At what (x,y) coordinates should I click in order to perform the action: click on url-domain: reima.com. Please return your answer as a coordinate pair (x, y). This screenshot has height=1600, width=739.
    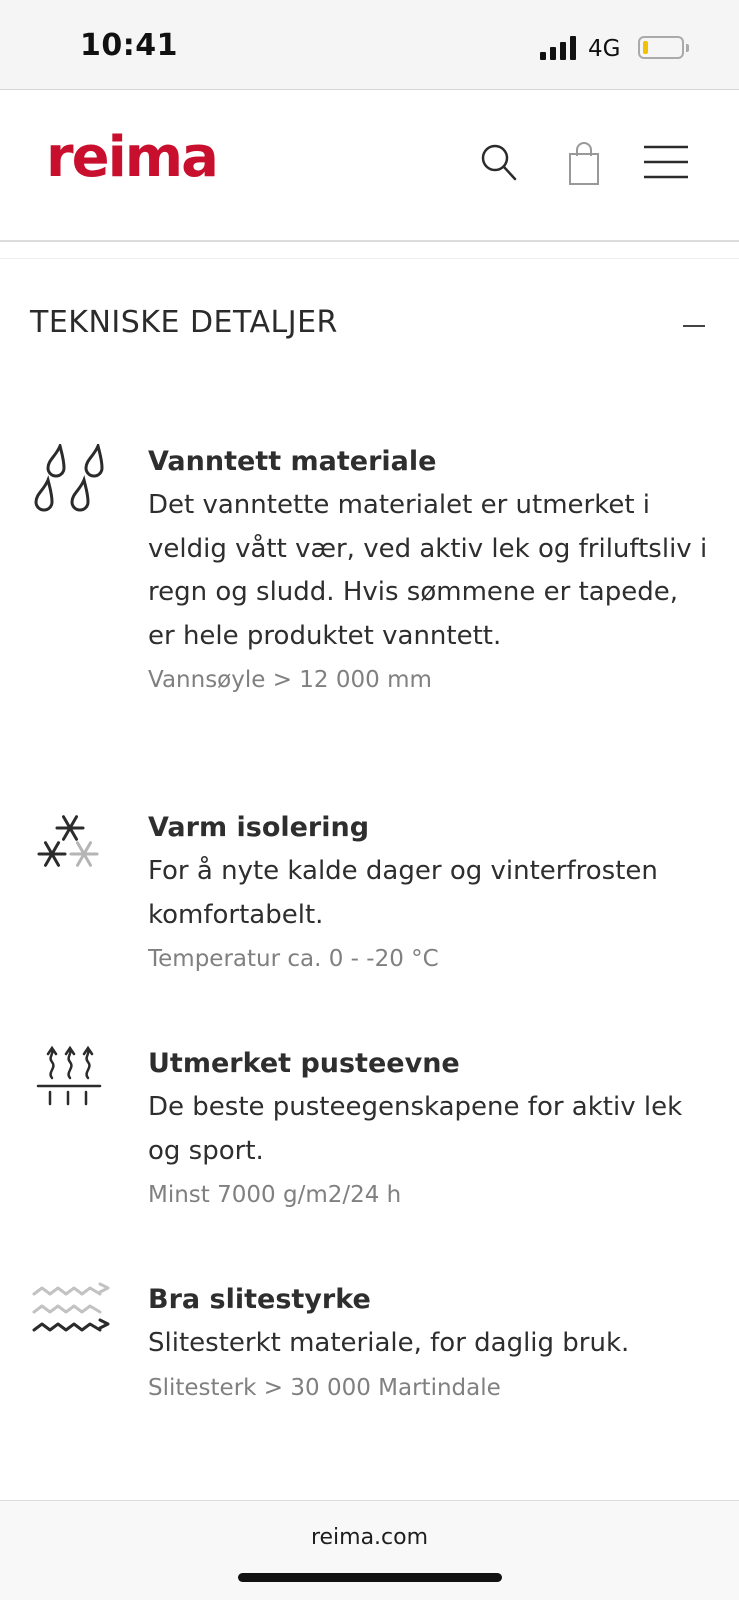
    Looking at the image, I should click on (369, 1537).